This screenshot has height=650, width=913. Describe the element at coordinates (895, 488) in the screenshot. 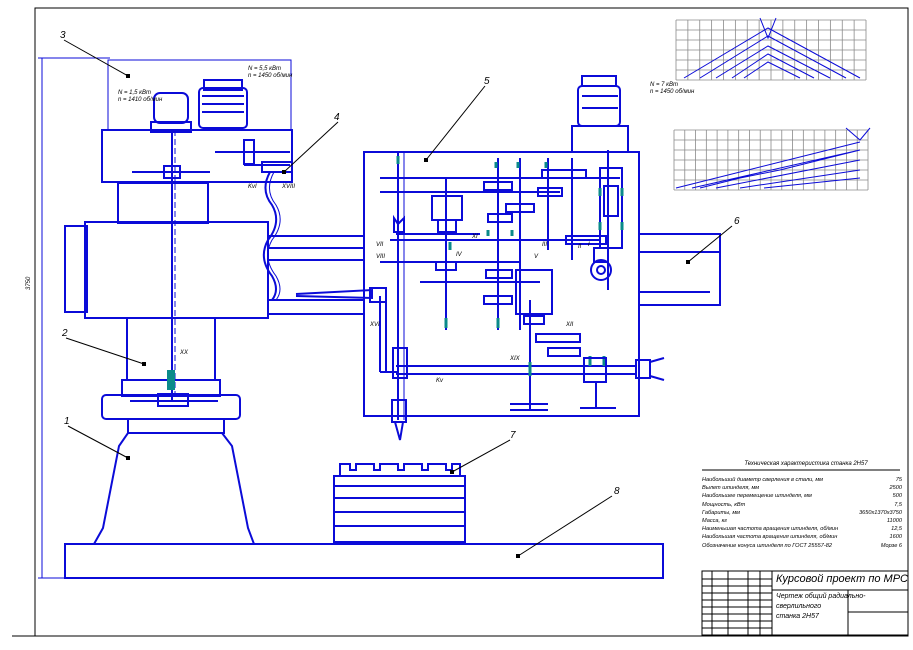

I see `tech-table-value: 2500` at that location.